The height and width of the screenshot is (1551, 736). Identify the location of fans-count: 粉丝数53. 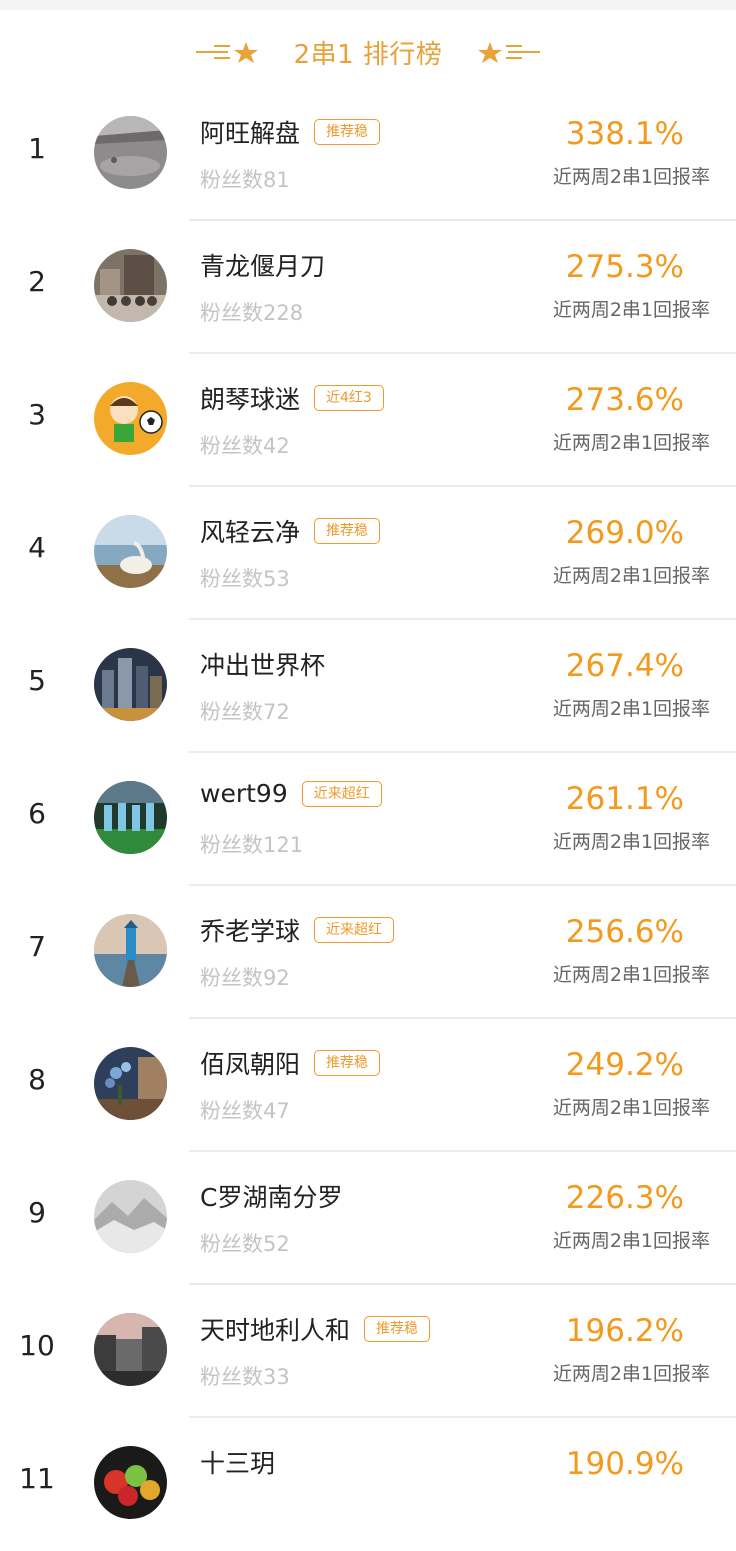
(245, 579).